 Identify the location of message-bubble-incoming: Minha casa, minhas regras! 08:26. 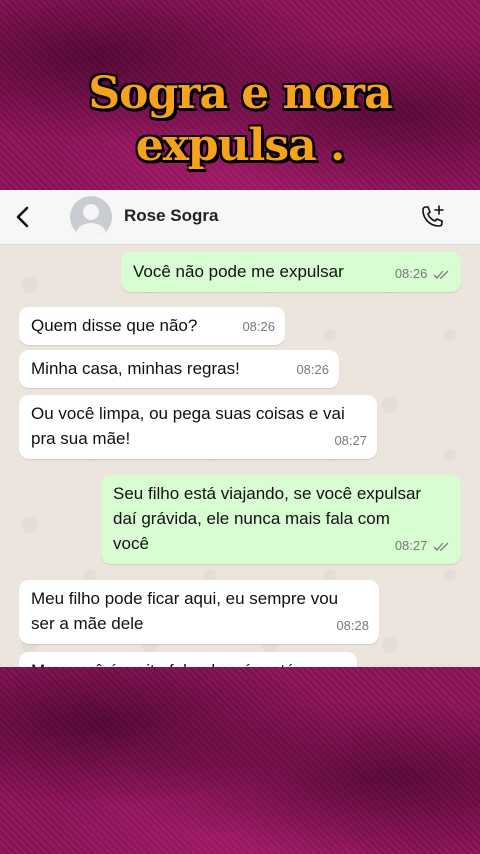
(179, 369).